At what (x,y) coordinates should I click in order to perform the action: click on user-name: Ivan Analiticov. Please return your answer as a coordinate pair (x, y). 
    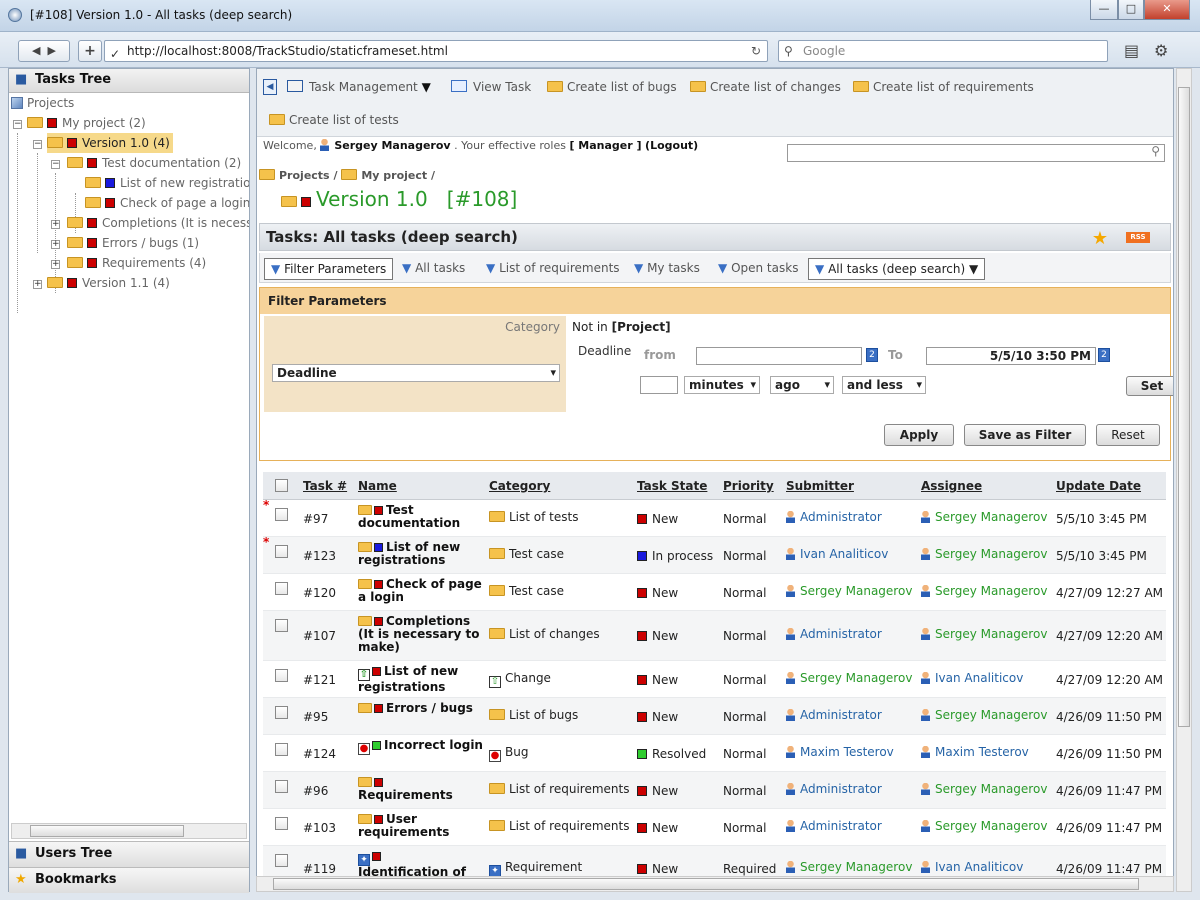
    Looking at the image, I should click on (979, 867).